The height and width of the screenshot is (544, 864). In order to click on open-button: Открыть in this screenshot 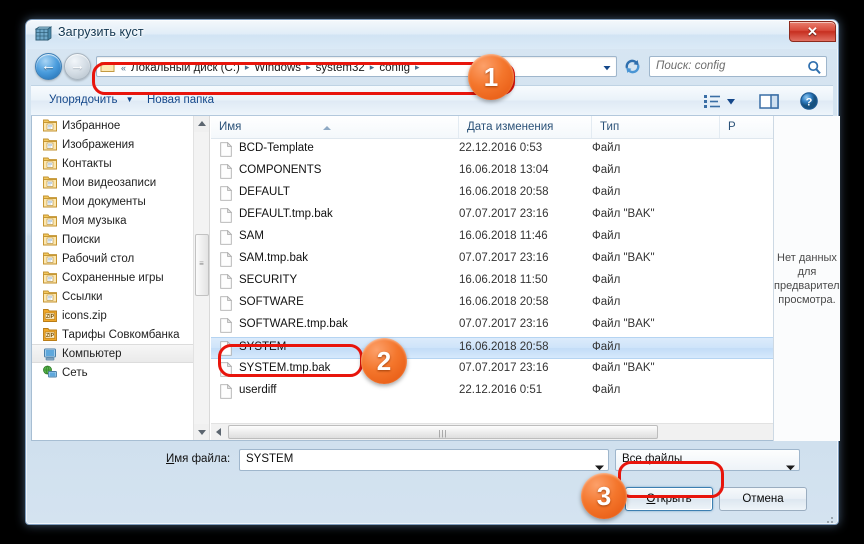, I will do `click(669, 499)`.